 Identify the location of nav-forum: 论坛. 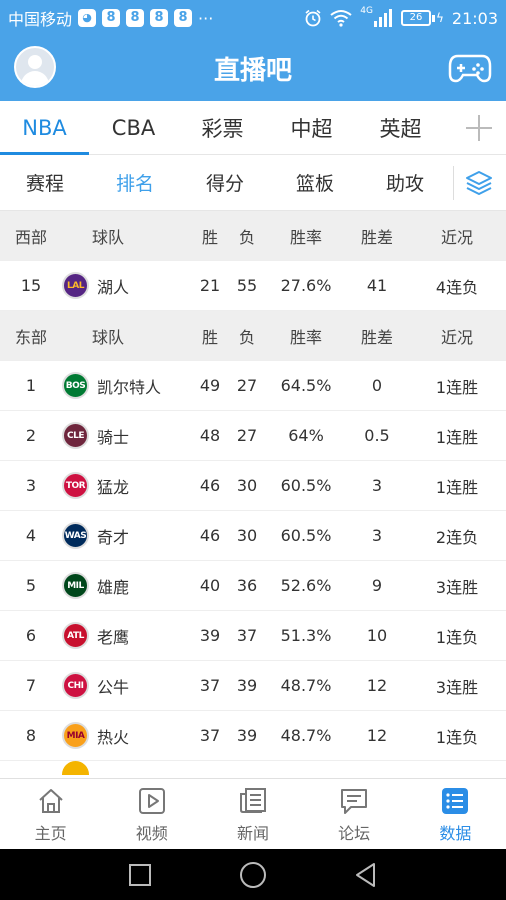
(354, 814).